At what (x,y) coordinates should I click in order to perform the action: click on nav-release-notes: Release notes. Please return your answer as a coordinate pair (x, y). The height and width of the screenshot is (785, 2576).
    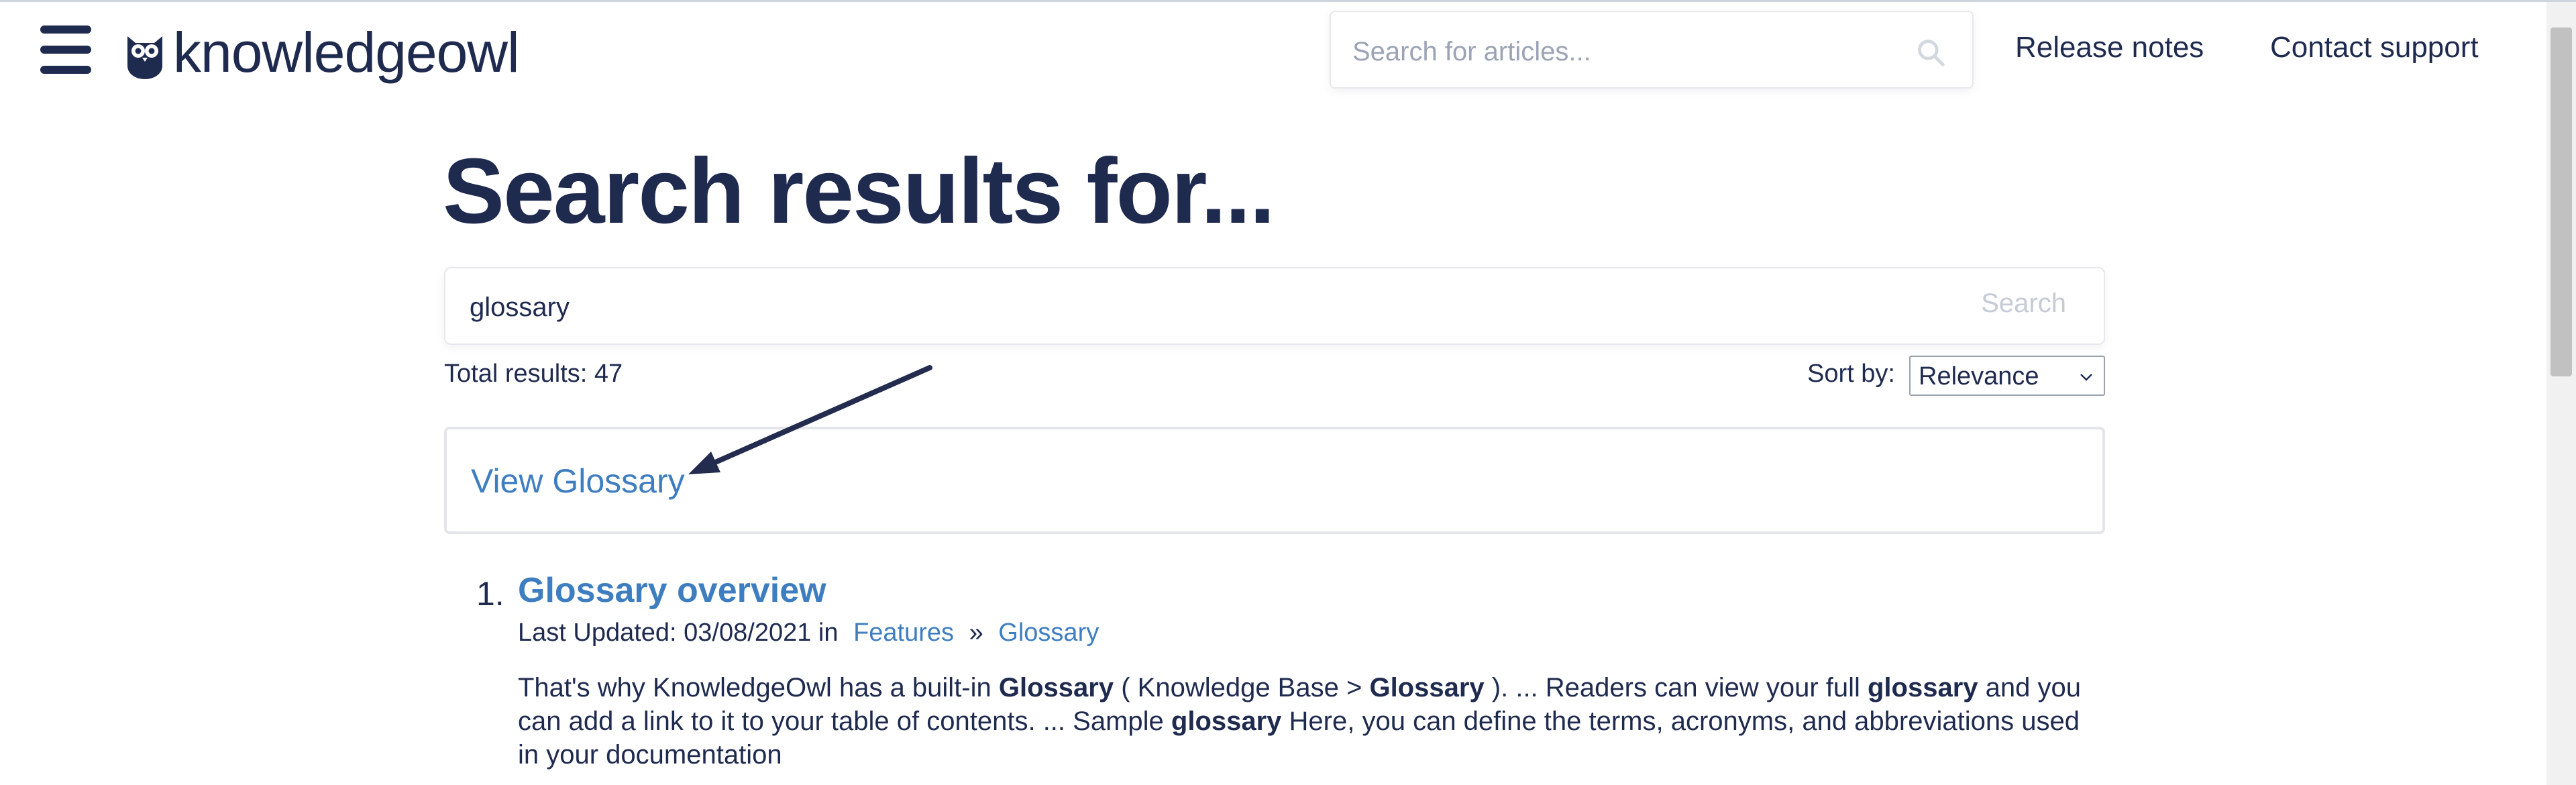
    Looking at the image, I should click on (2109, 47).